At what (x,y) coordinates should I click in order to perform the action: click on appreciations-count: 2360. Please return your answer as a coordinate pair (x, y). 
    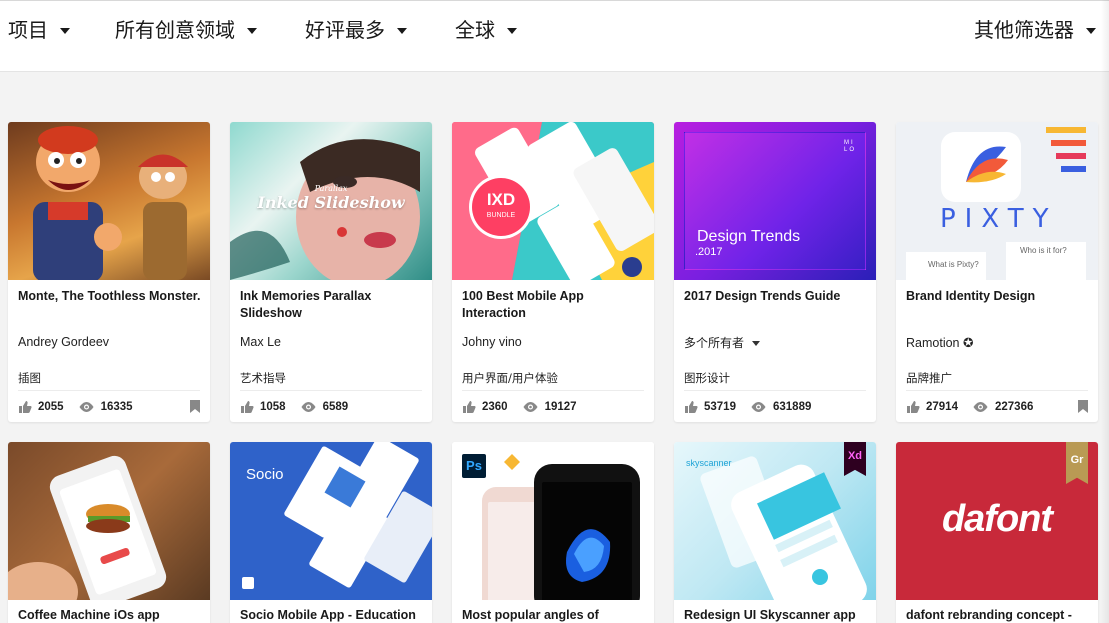
    Looking at the image, I should click on (495, 407).